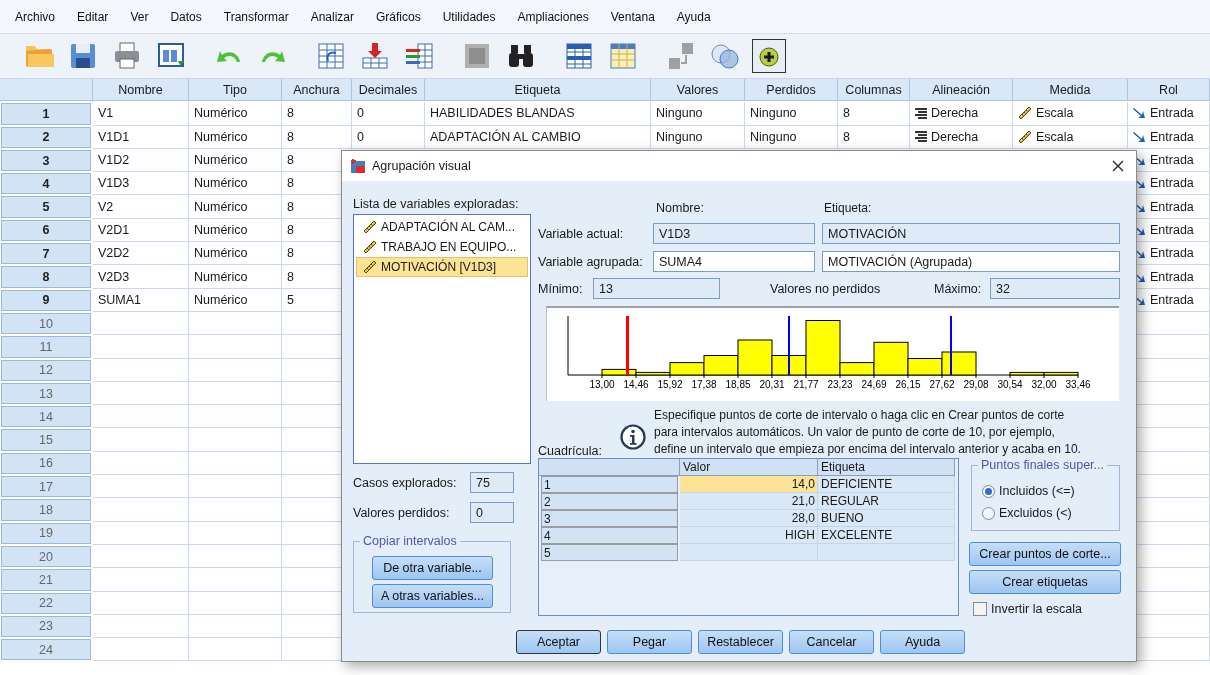 The image size is (1210, 675). I want to click on menu-item: Analizar, so click(332, 16).